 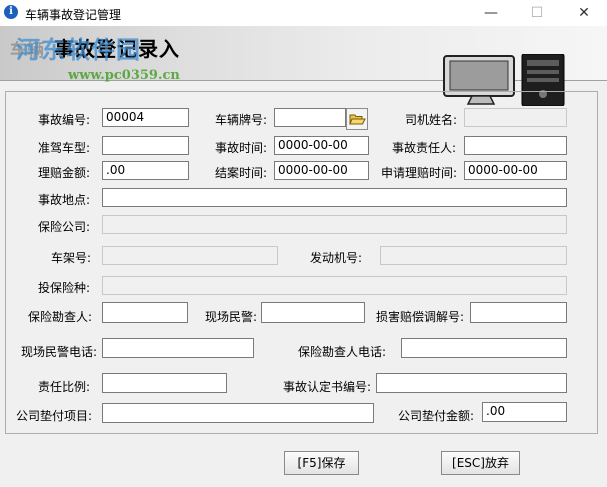 I want to click on maximize-button: ☐, so click(x=537, y=13).